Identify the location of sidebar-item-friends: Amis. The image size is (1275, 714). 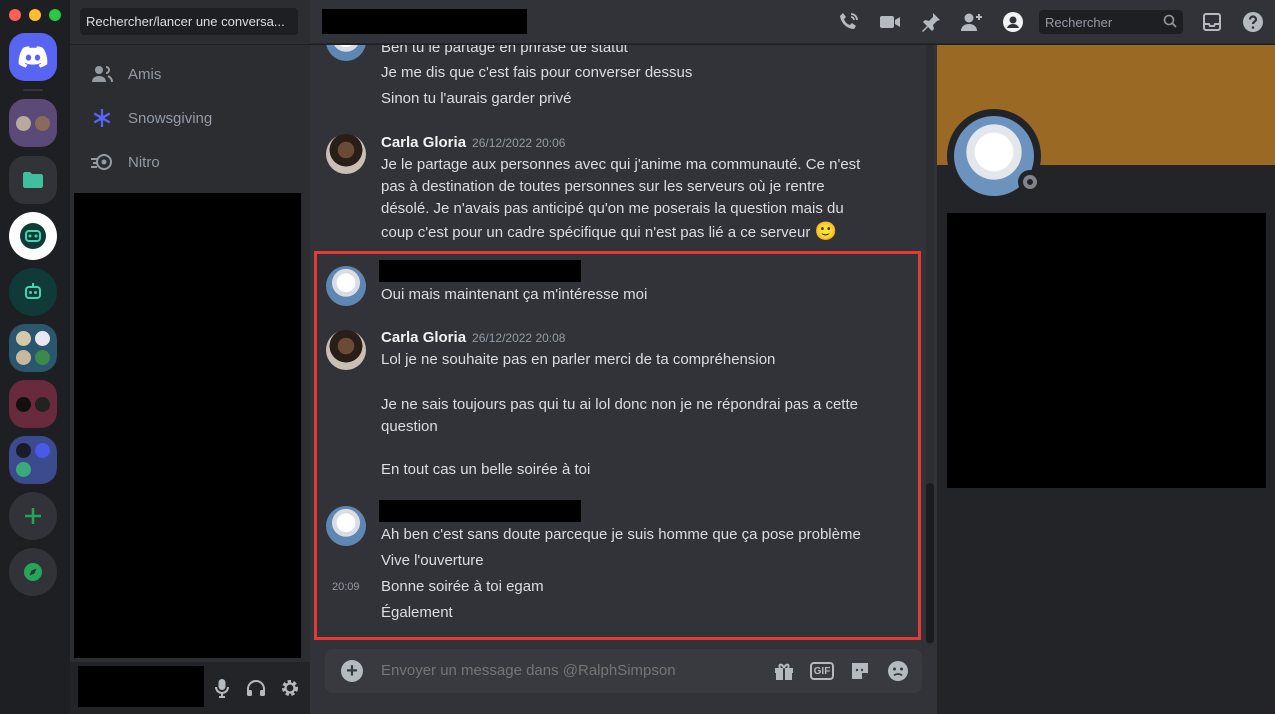
(190, 74).